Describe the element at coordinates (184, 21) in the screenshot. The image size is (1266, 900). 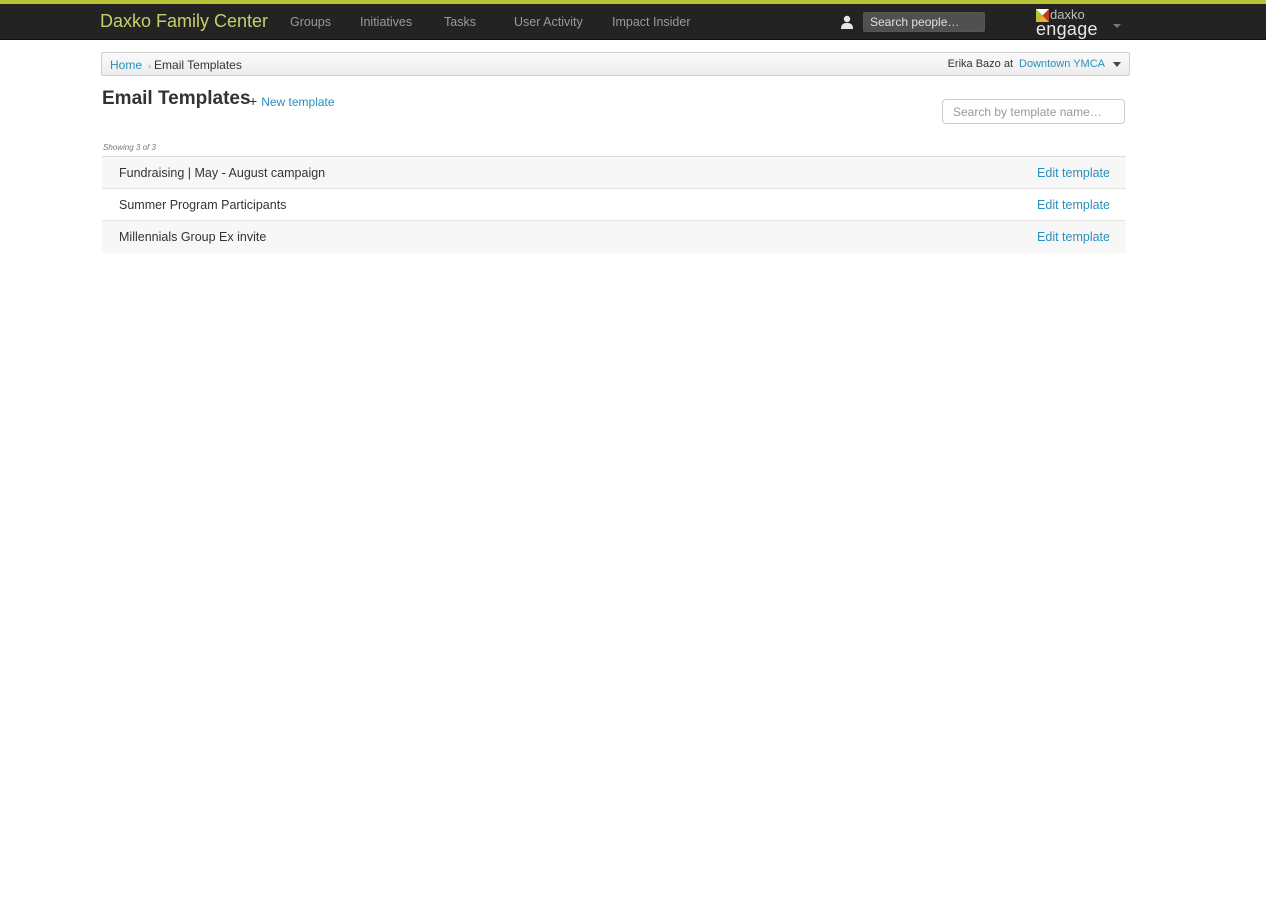
I see `brand-name: Daxko Family Center` at that location.